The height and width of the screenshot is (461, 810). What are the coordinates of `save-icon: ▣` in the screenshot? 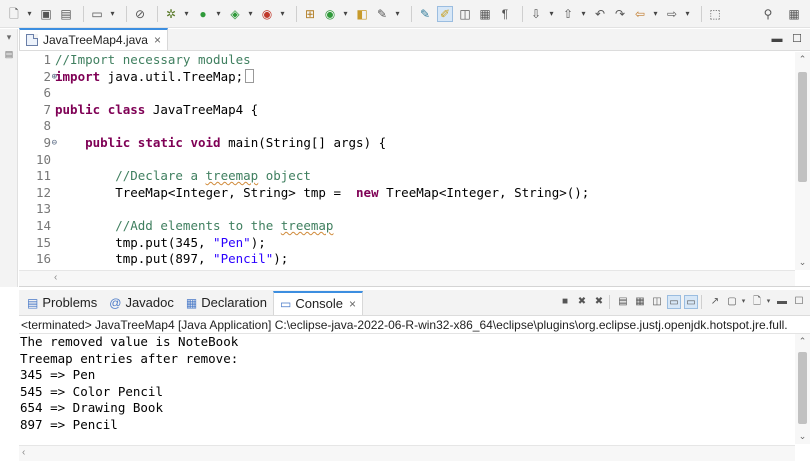 It's located at (46, 14).